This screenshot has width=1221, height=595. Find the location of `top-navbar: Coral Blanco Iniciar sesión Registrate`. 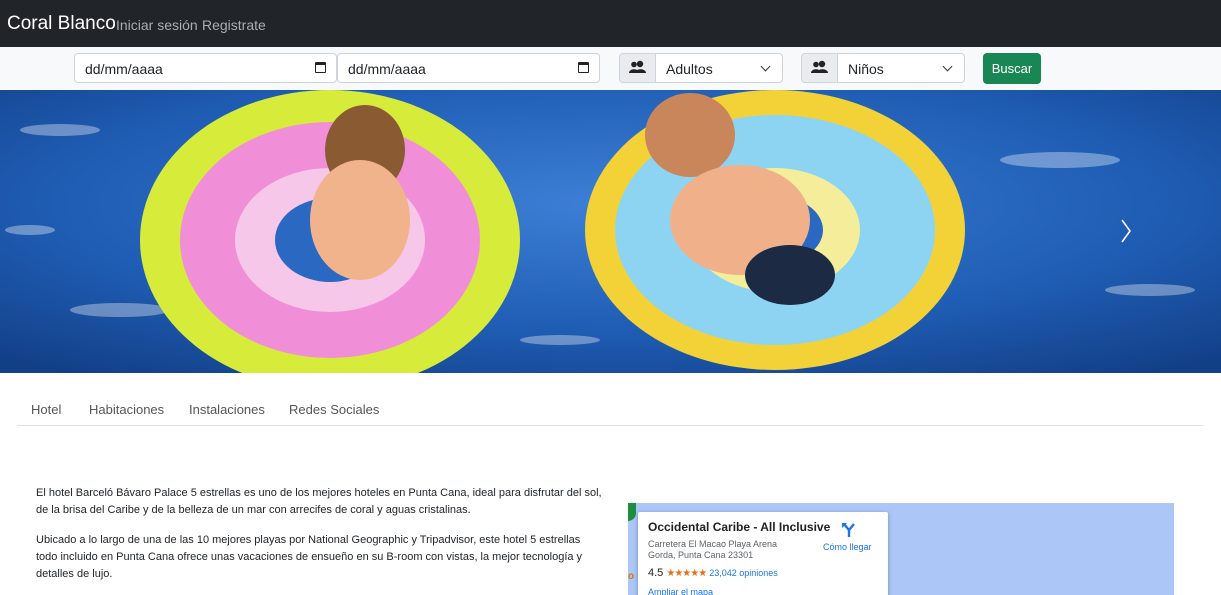

top-navbar: Coral Blanco Iniciar sesión Registrate is located at coordinates (610, 23).